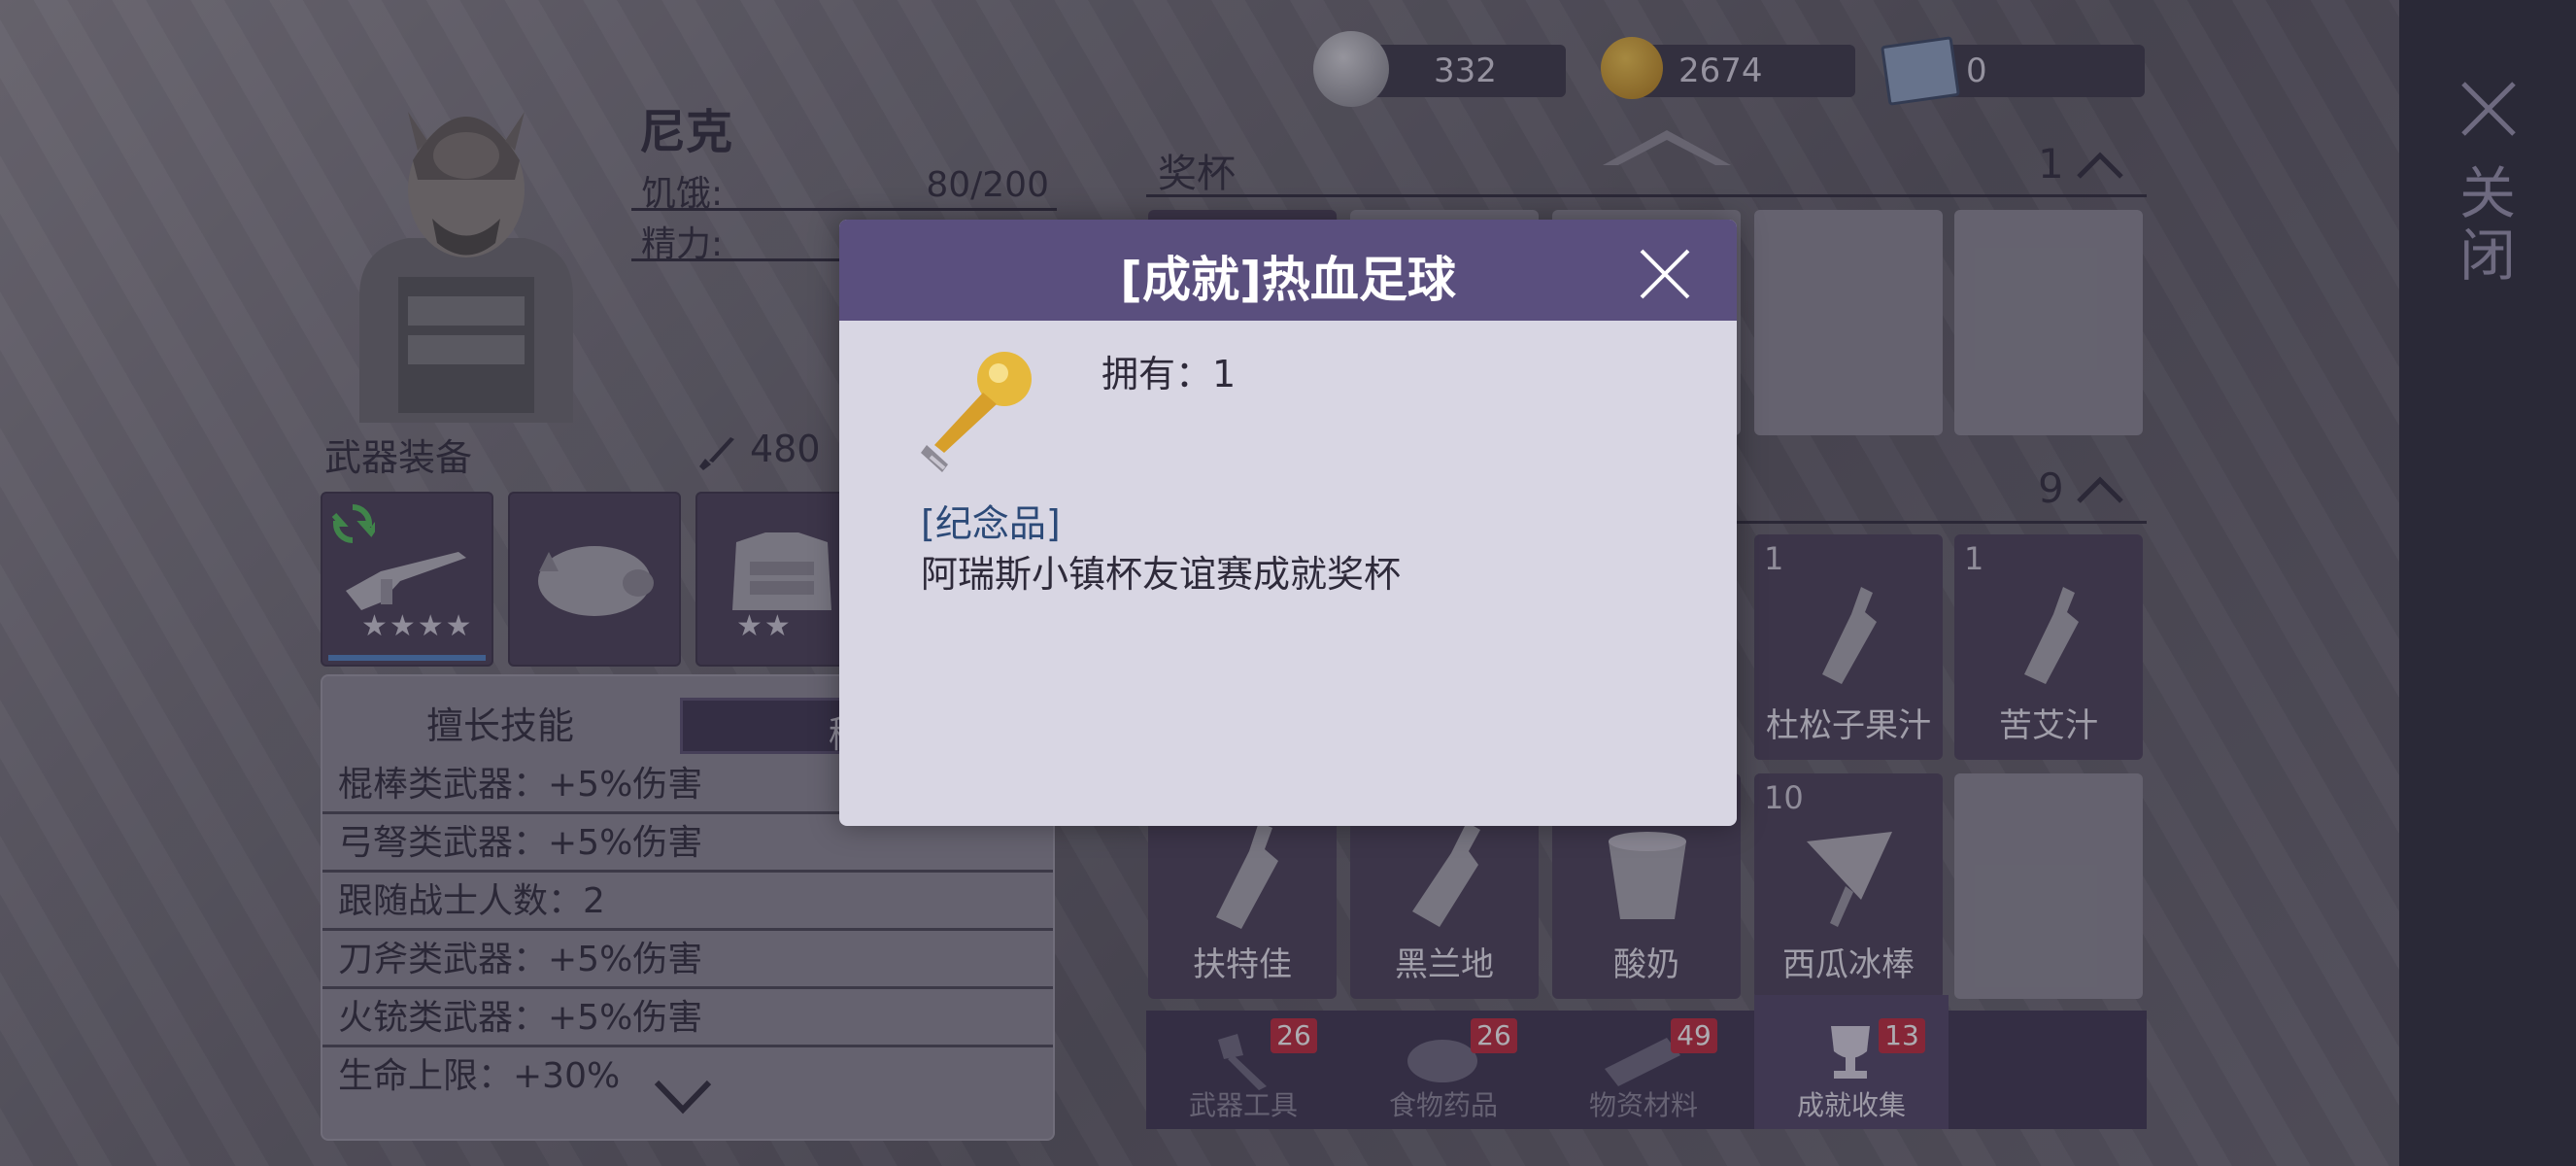 The height and width of the screenshot is (1166, 2576). Describe the element at coordinates (2487, 225) in the screenshot. I see `close-label: 关闭` at that location.